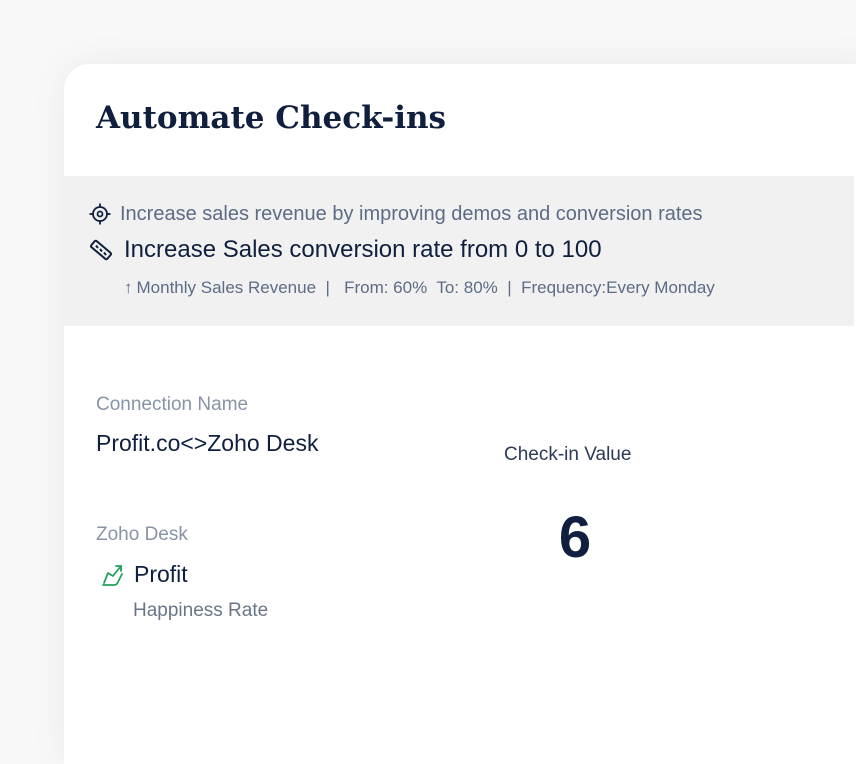 This screenshot has height=764, width=856. Describe the element at coordinates (142, 534) in the screenshot. I see `source-label: Zoho Desk` at that location.